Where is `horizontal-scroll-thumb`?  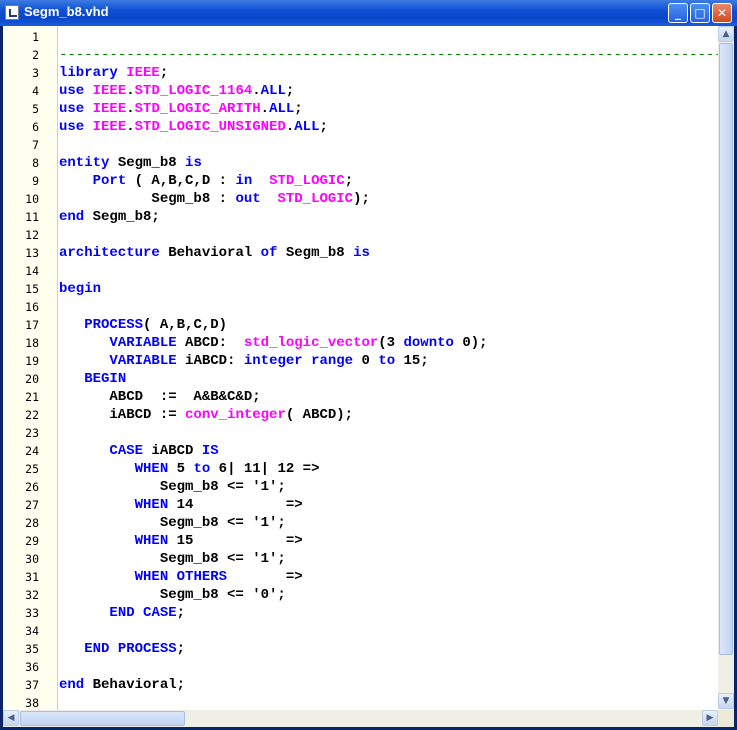
horizontal-scroll-thumb is located at coordinates (102, 718).